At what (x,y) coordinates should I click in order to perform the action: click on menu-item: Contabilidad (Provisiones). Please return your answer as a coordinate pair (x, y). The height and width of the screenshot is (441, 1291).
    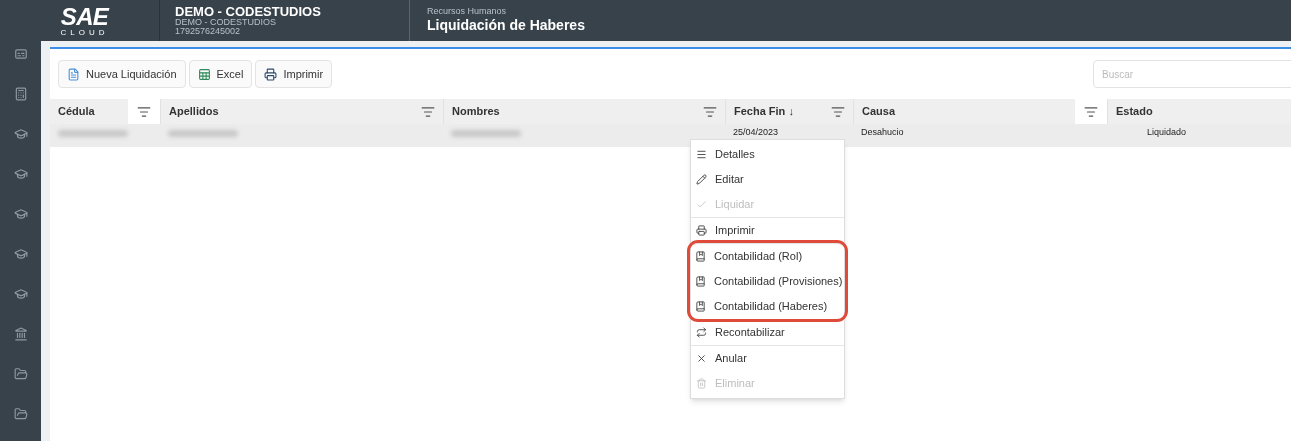
    Looking at the image, I should click on (767, 281).